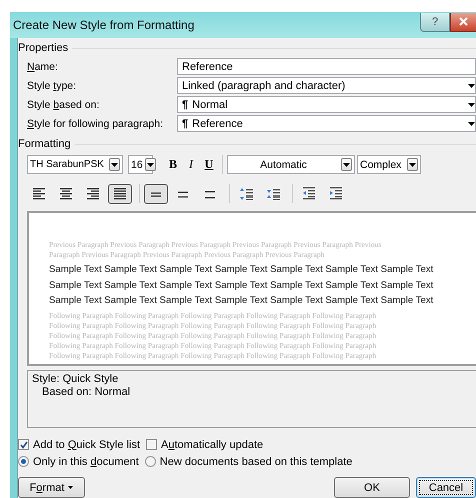  Describe the element at coordinates (44, 144) in the screenshot. I see `group-heading: Formatting` at that location.